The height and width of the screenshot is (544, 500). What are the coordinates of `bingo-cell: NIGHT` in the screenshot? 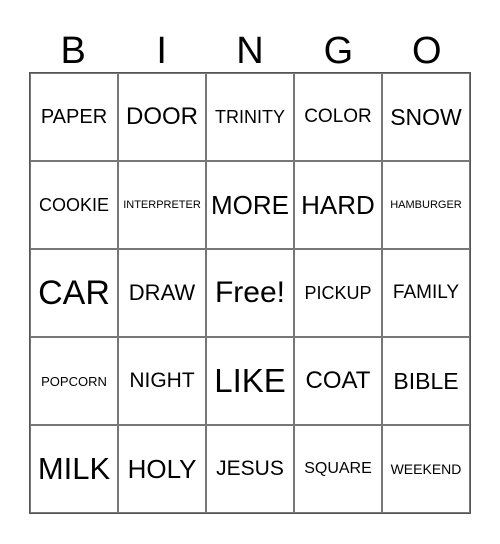 It's located at (162, 381).